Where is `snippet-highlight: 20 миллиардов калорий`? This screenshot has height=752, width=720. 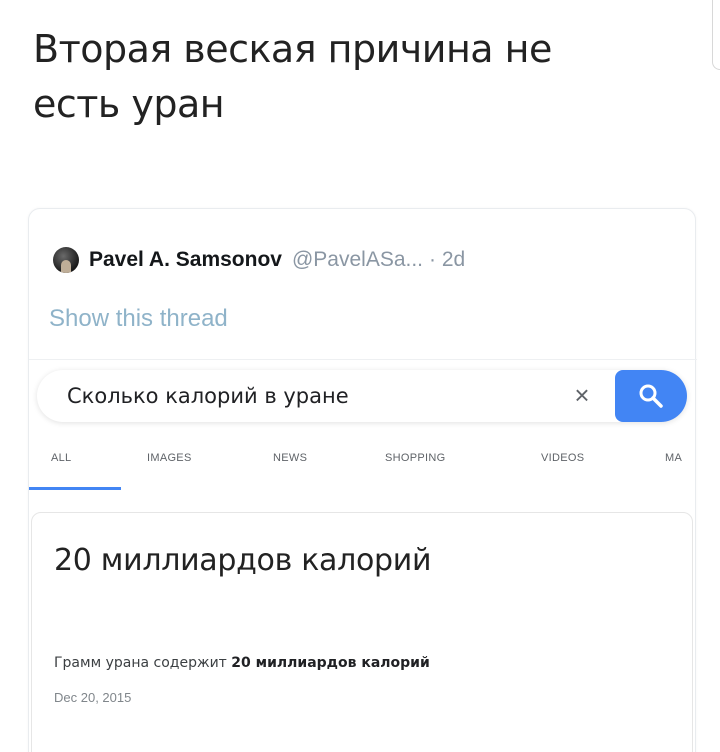
snippet-highlight: 20 миллиардов калорий is located at coordinates (330, 663).